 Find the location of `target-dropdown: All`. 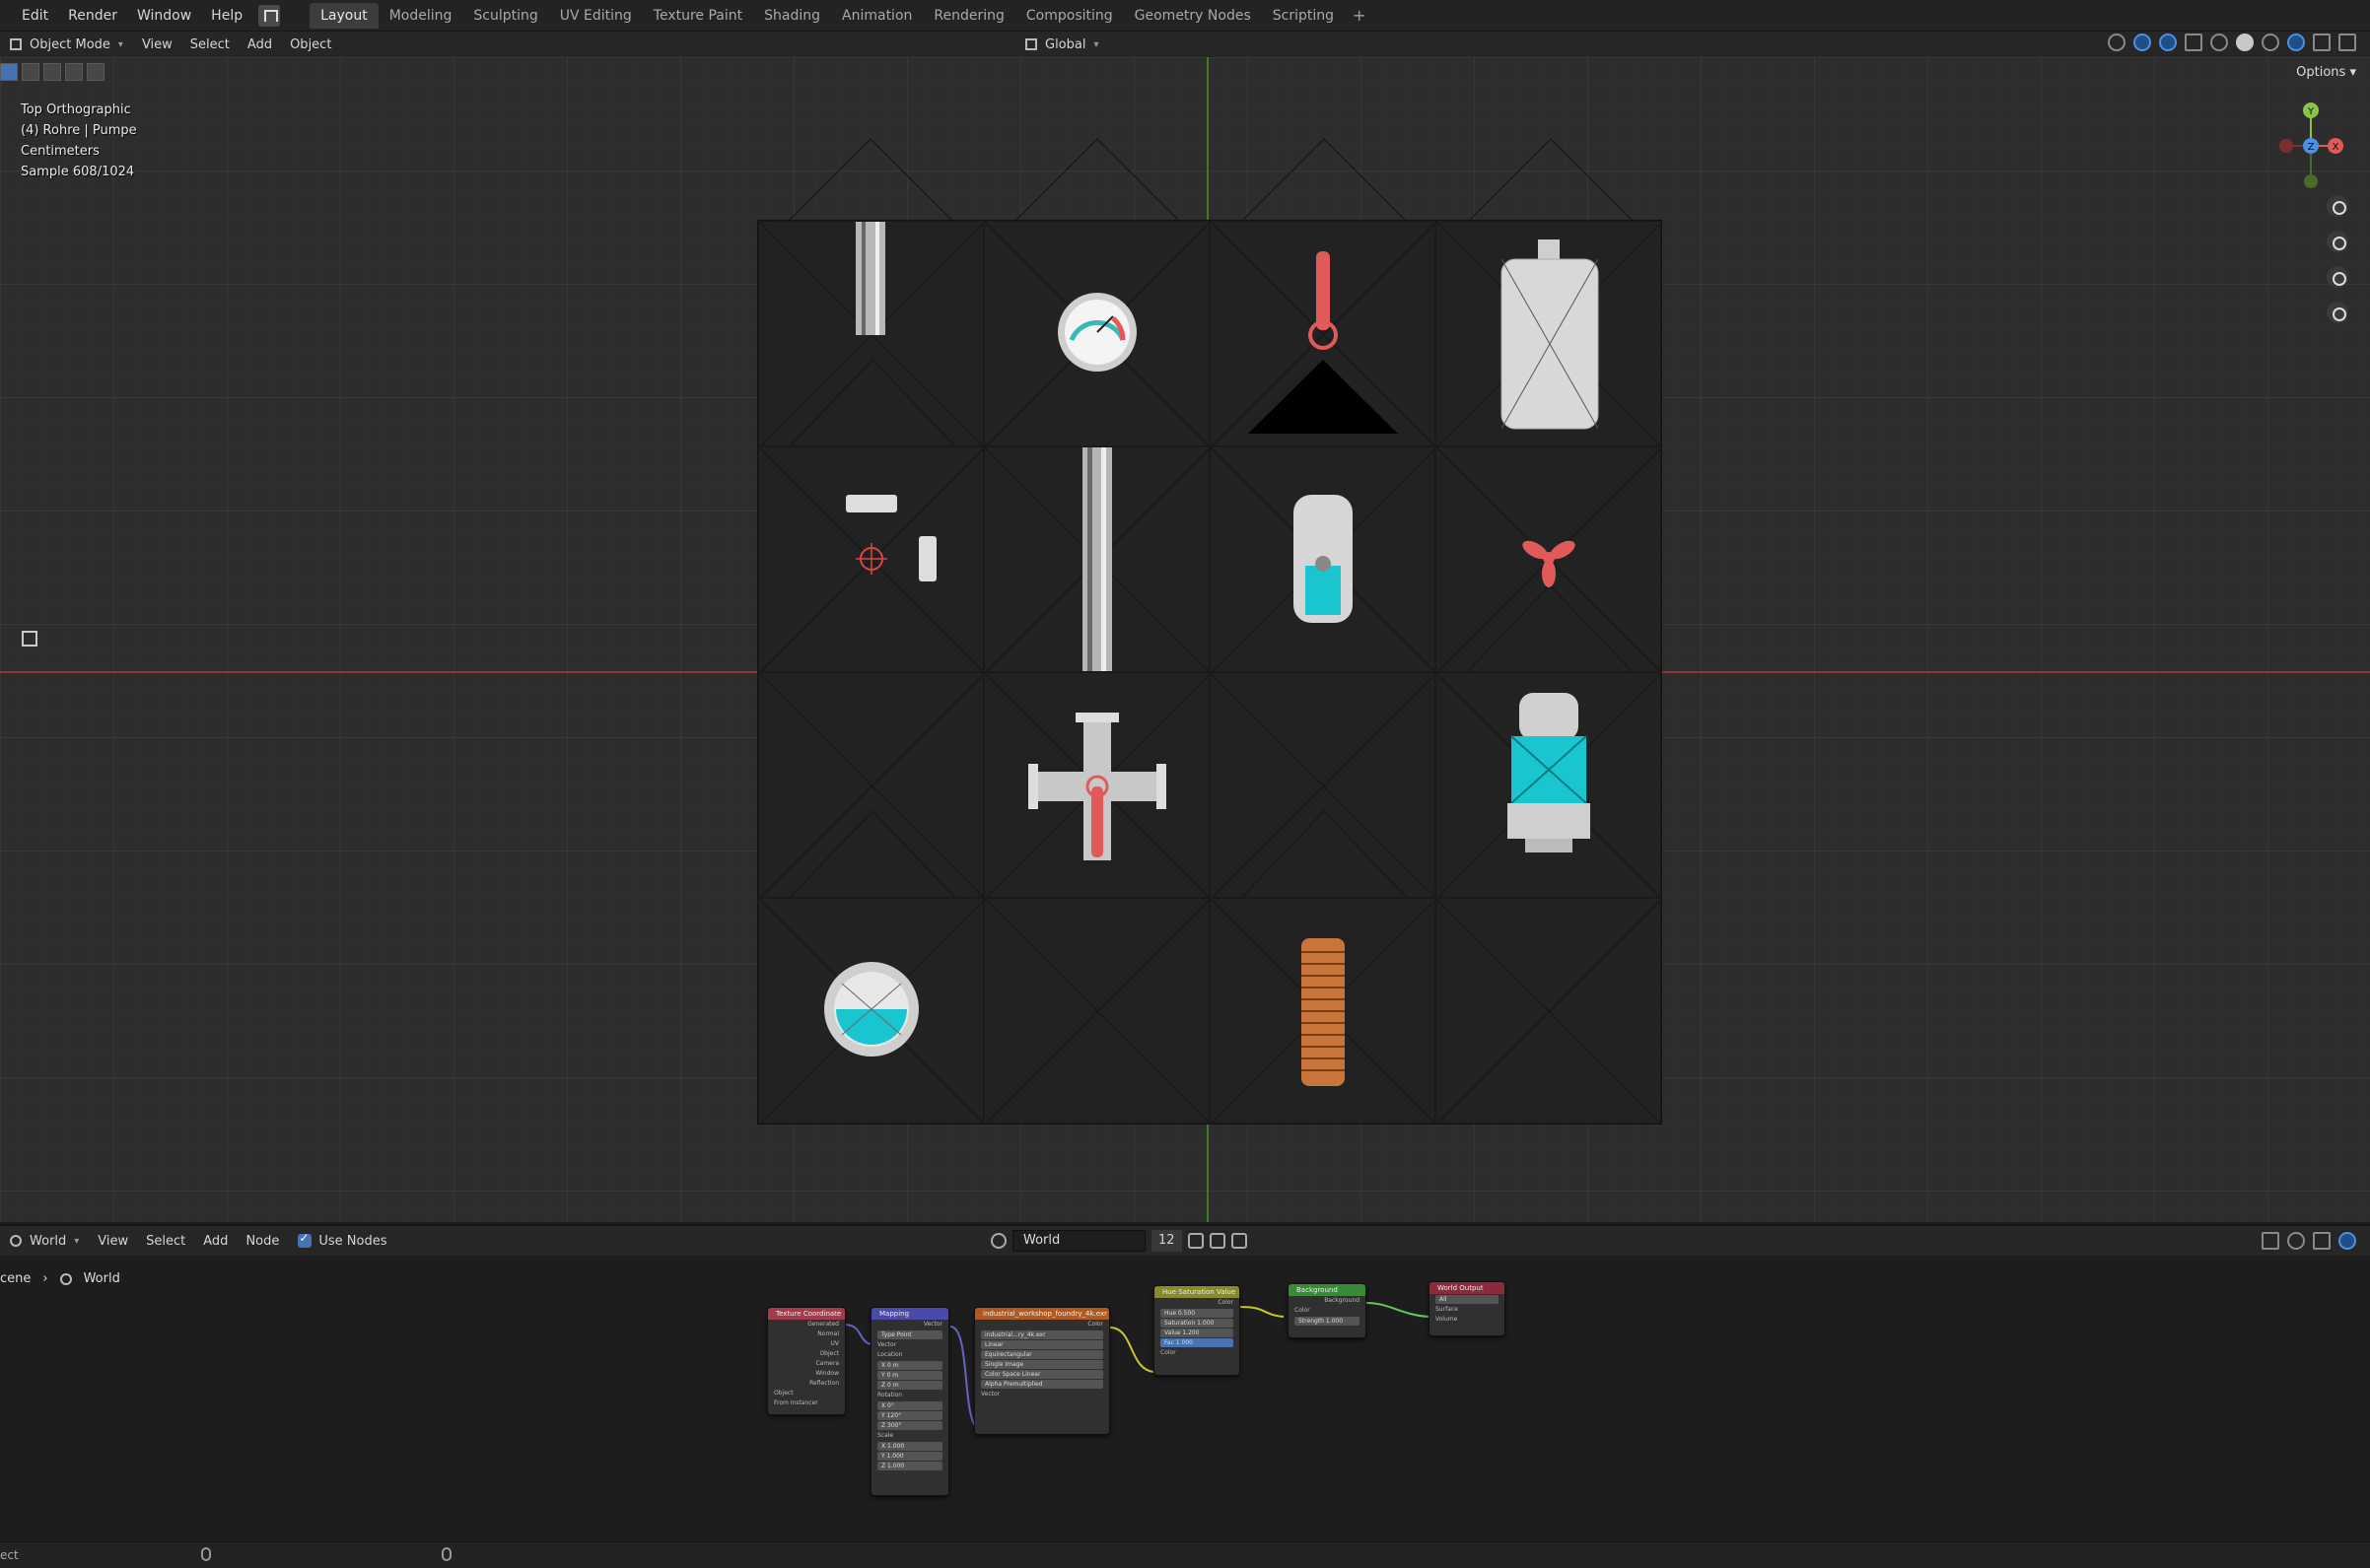

target-dropdown: All is located at coordinates (1467, 1299).